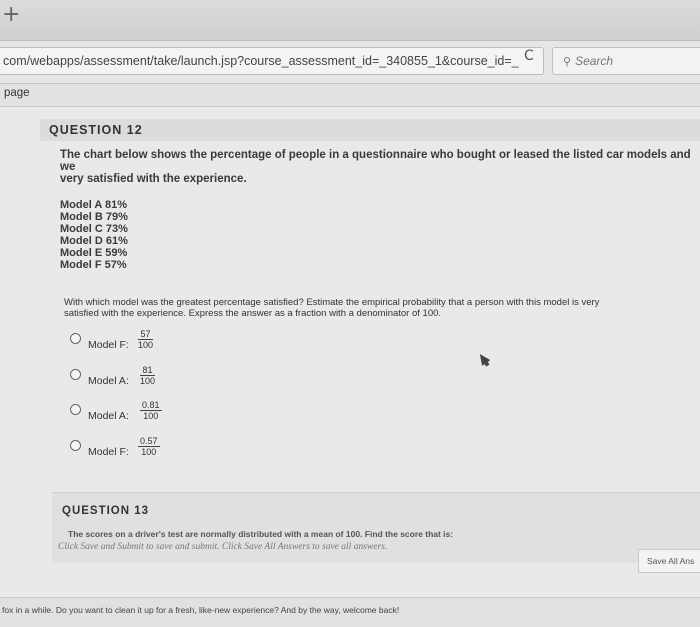 The height and width of the screenshot is (627, 700). I want to click on search-placeholder: Search, so click(594, 61).